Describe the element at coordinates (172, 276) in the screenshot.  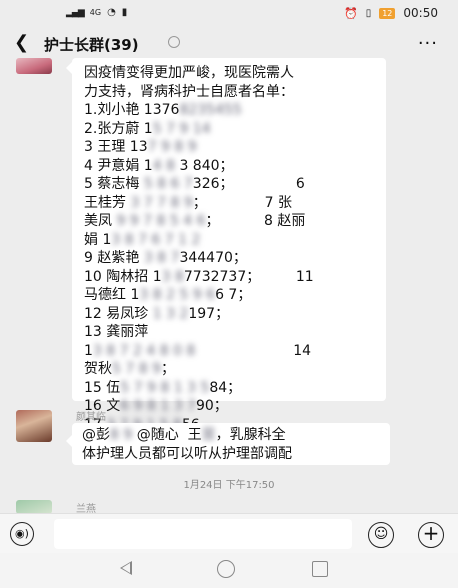
I see `obscured-text: 3 8` at that location.